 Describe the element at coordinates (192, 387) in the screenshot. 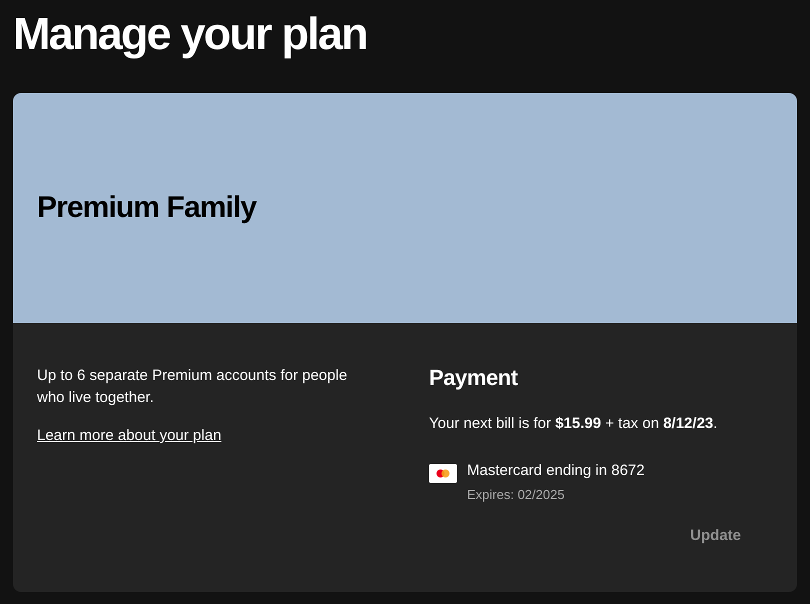

I see `plan-description: Up to 6 separate Premium accounts for people who live together.` at that location.